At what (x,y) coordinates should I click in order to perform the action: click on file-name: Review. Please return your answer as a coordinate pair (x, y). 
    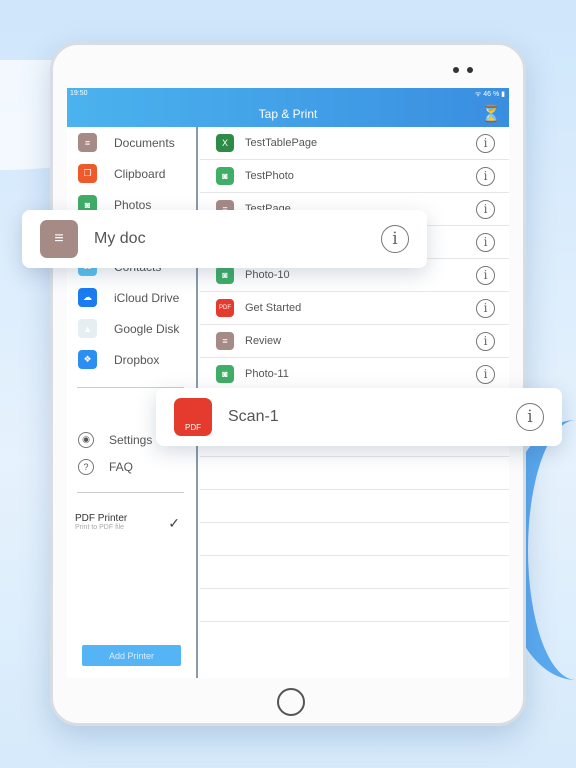
    Looking at the image, I should click on (263, 341).